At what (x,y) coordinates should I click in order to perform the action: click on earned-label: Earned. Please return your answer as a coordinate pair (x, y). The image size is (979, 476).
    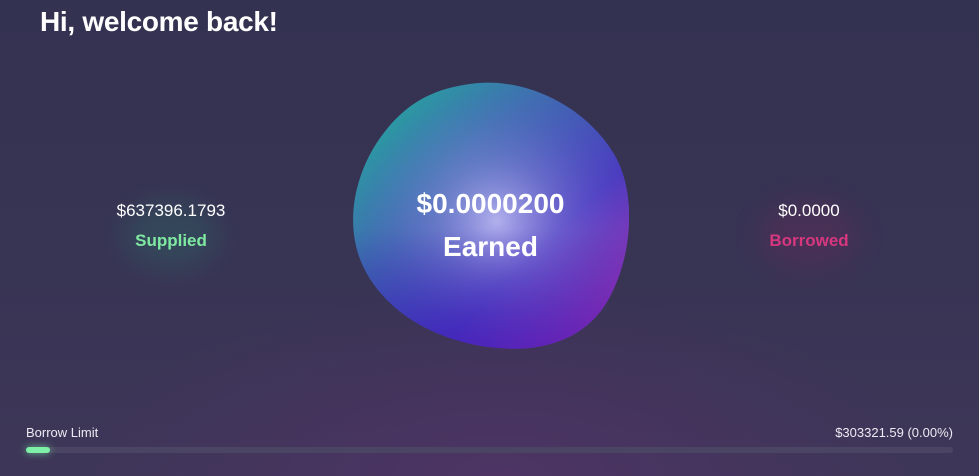
    Looking at the image, I should click on (490, 246).